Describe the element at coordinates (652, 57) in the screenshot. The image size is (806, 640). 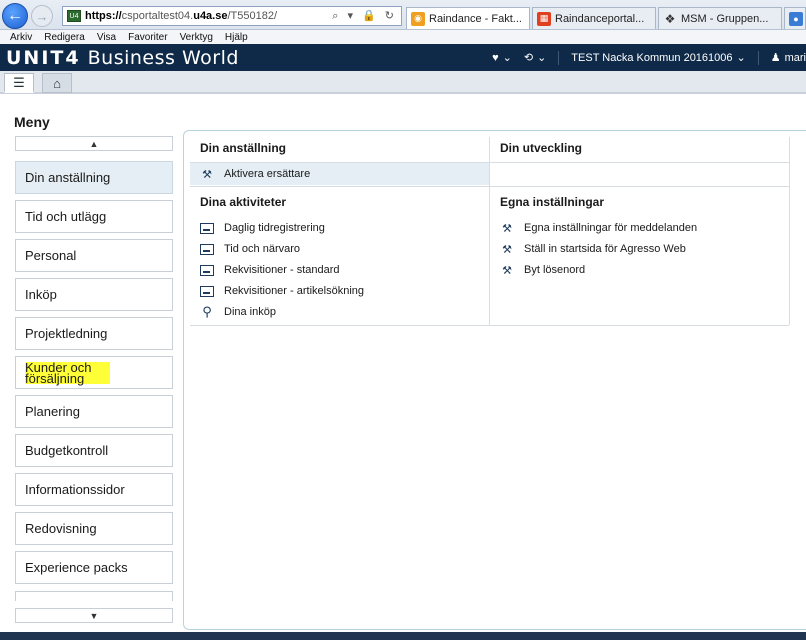
I see `company-name: TEST Nacka Kommun 20161006` at that location.